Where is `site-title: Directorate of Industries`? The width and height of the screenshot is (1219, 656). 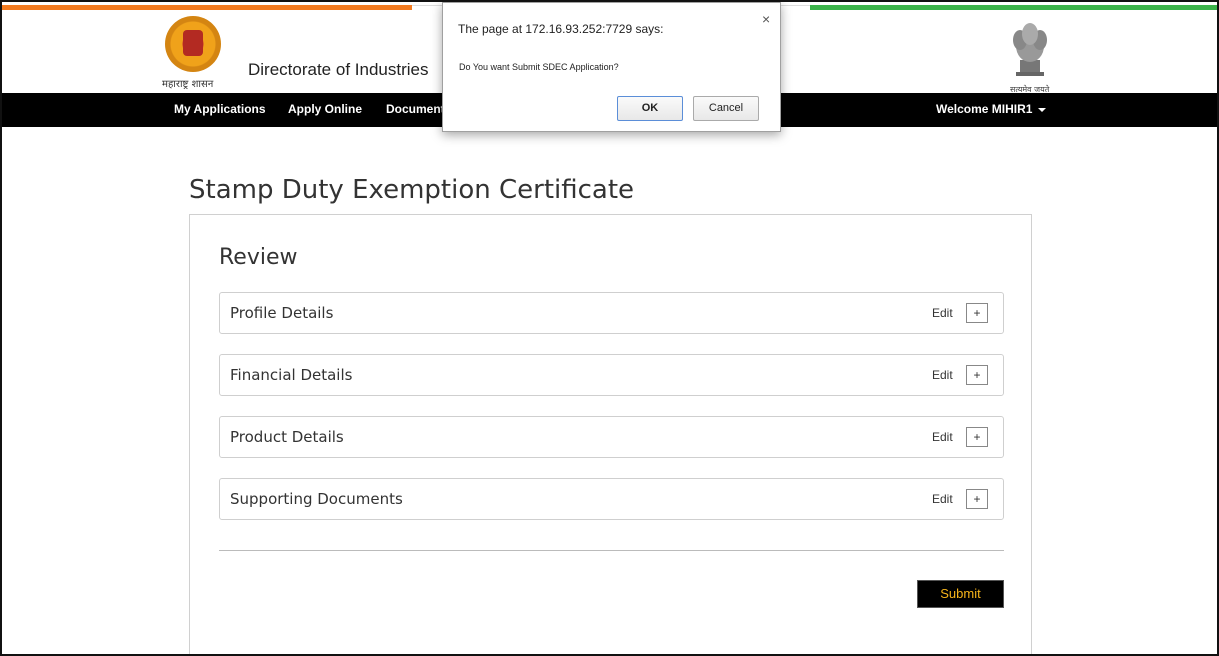 site-title: Directorate of Industries is located at coordinates (338, 69).